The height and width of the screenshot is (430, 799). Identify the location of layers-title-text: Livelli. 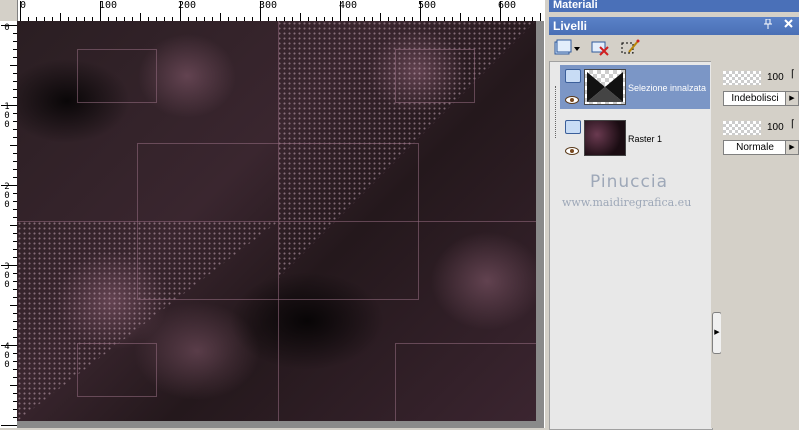
(570, 26).